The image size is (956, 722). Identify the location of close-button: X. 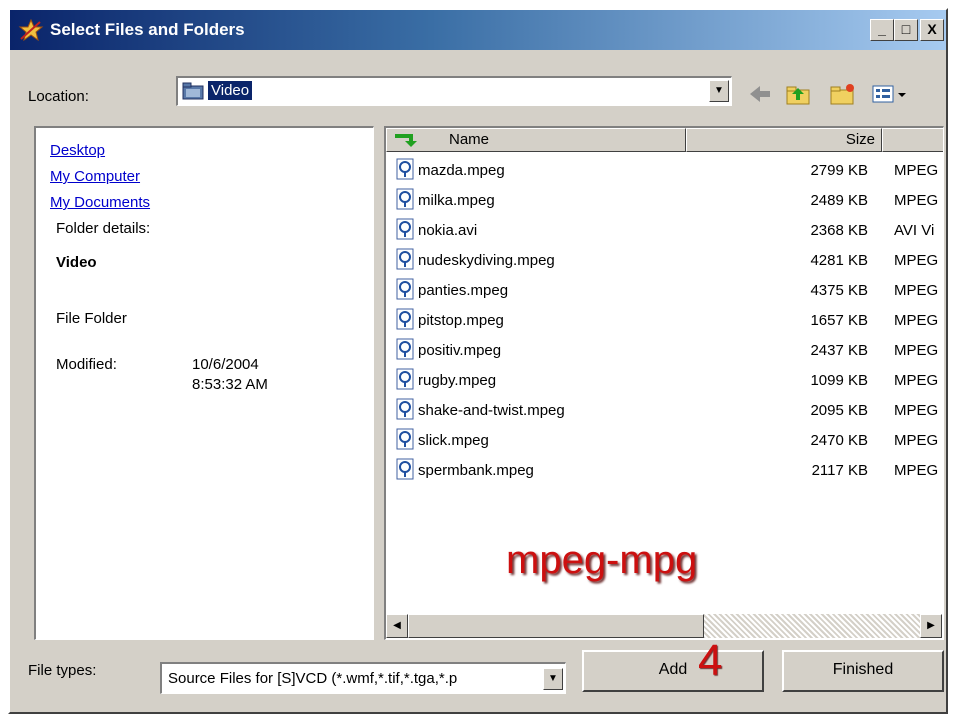
(932, 30).